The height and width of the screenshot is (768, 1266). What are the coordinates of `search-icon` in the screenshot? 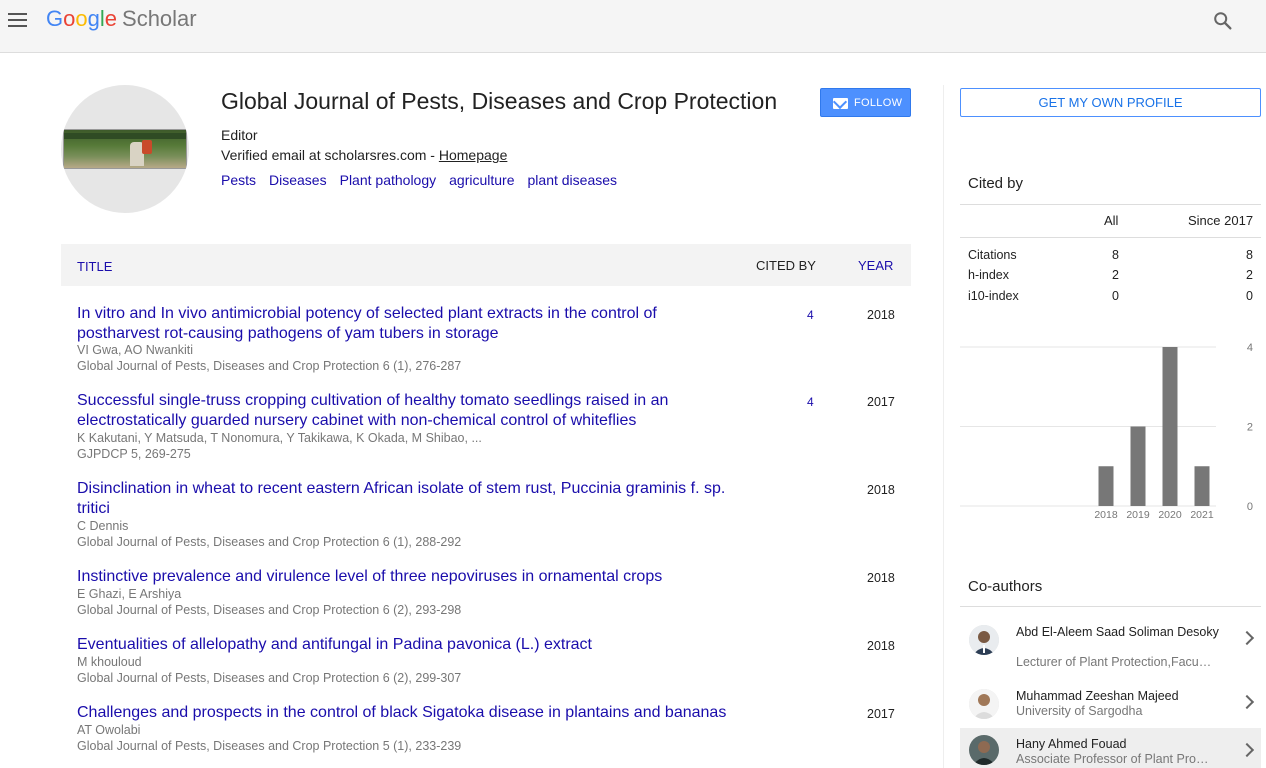 It's located at (1223, 21).